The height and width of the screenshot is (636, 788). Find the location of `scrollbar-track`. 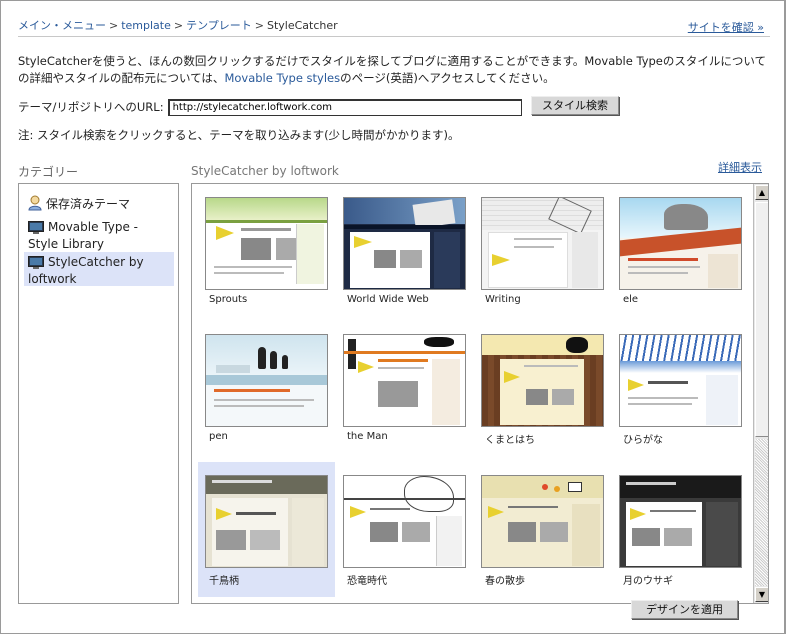

scrollbar-track is located at coordinates (761, 512).